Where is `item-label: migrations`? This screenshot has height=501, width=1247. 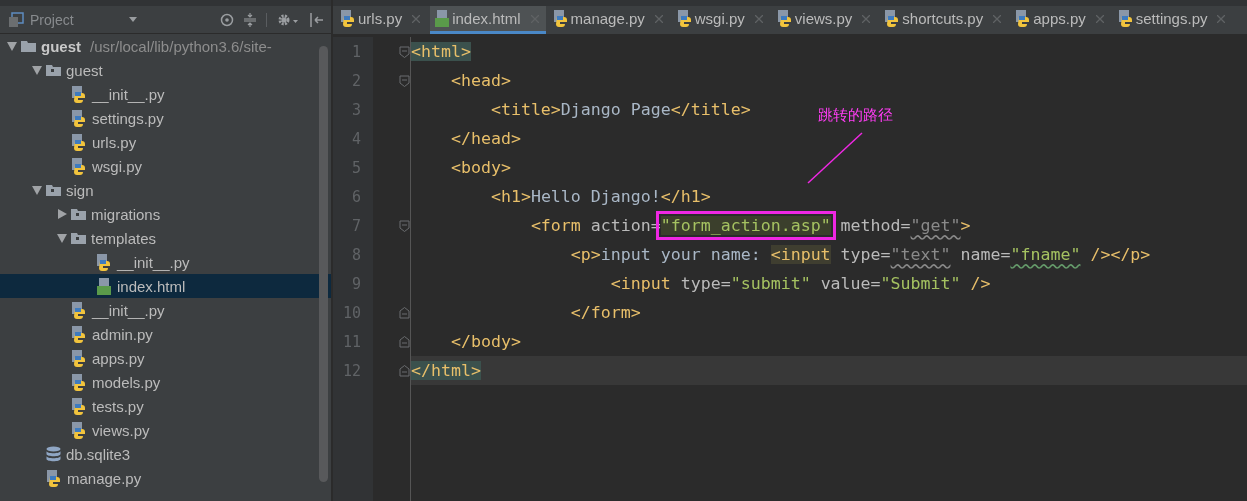 item-label: migrations is located at coordinates (125, 214).